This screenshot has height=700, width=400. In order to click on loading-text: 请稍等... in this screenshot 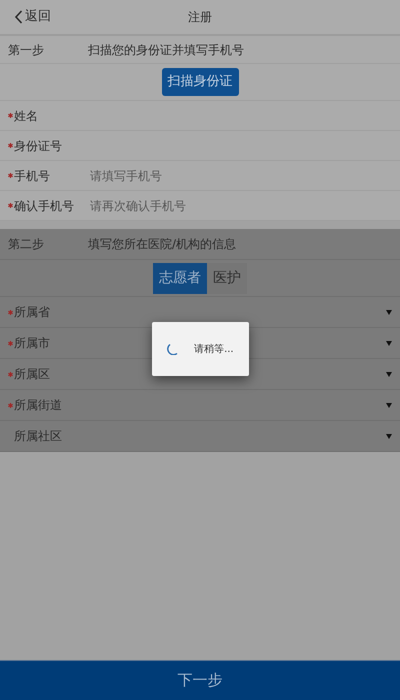, I will do `click(214, 349)`.